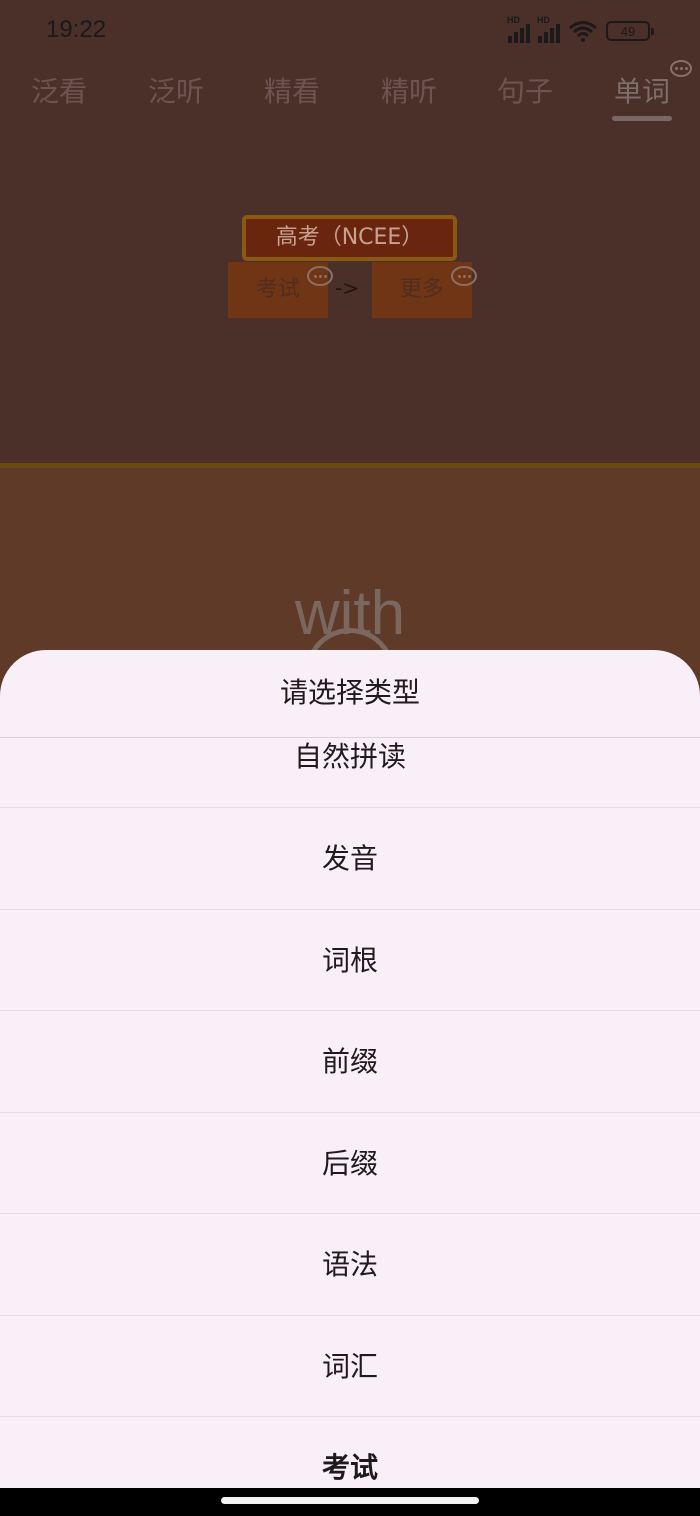 The height and width of the screenshot is (1516, 700). What do you see at coordinates (642, 90) in the screenshot?
I see `tab-danci: 单词` at bounding box center [642, 90].